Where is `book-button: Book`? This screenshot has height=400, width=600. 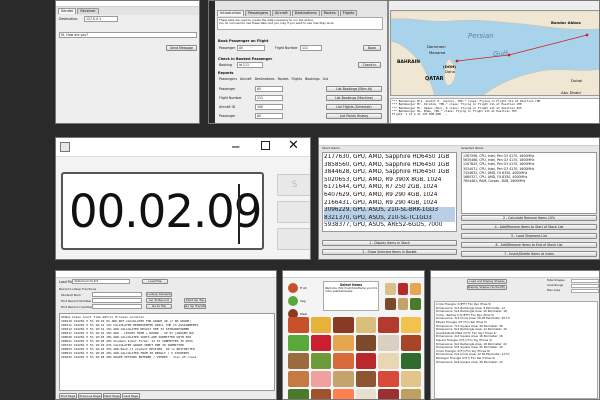 book-button: Book is located at coordinates (372, 48).